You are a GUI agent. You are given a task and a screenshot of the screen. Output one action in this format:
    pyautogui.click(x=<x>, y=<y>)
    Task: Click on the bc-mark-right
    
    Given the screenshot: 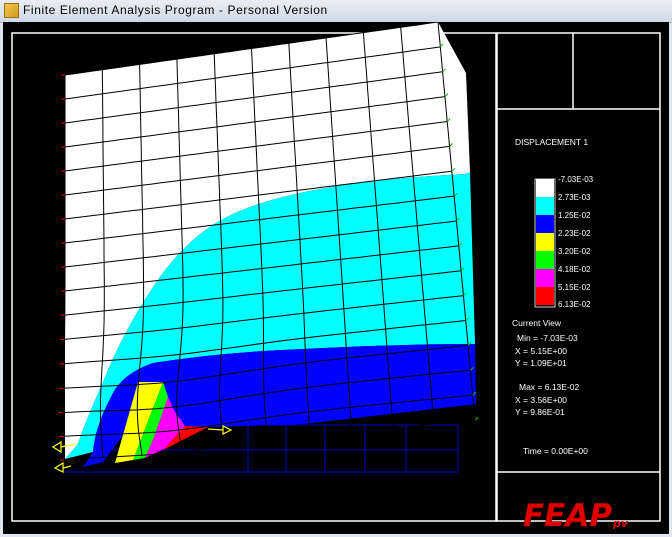 What is the action you would take?
    pyautogui.click(x=476, y=418)
    